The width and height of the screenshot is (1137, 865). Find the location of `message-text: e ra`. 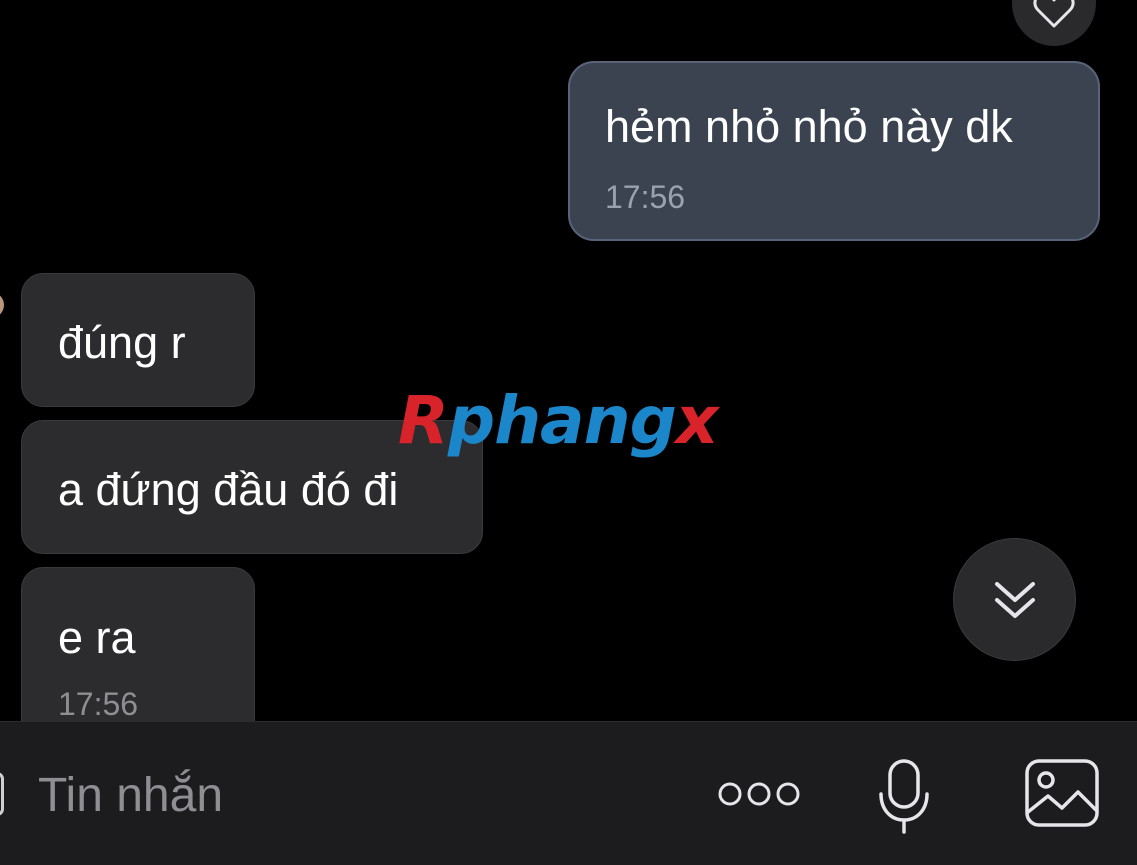

message-text: e ra is located at coordinates (97, 637).